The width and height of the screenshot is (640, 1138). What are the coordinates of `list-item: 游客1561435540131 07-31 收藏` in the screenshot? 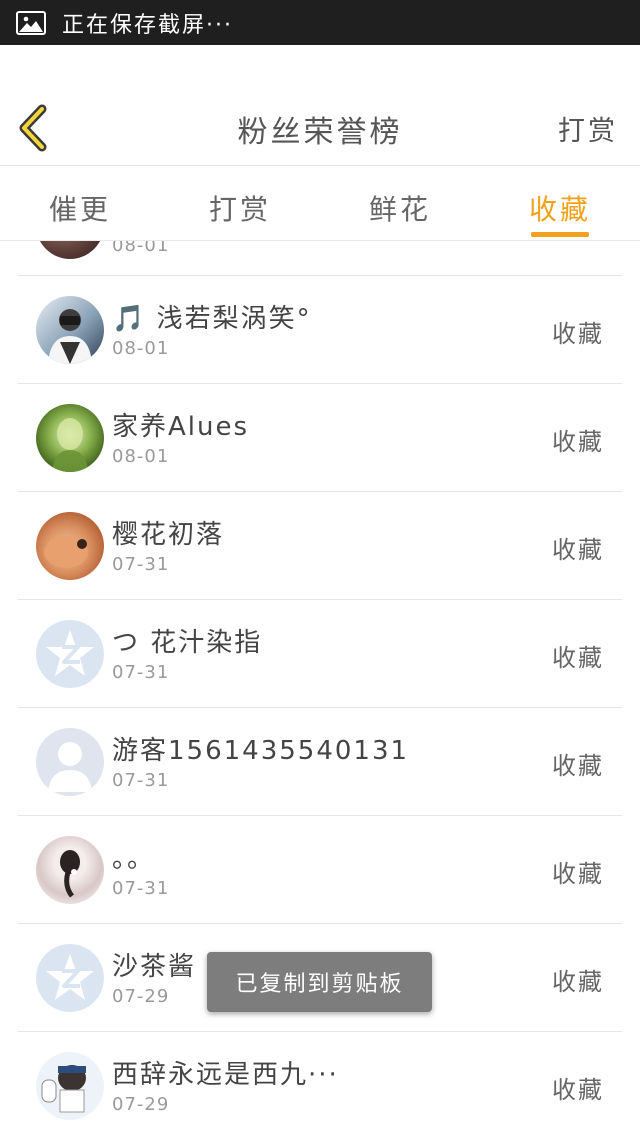 It's located at (320, 762).